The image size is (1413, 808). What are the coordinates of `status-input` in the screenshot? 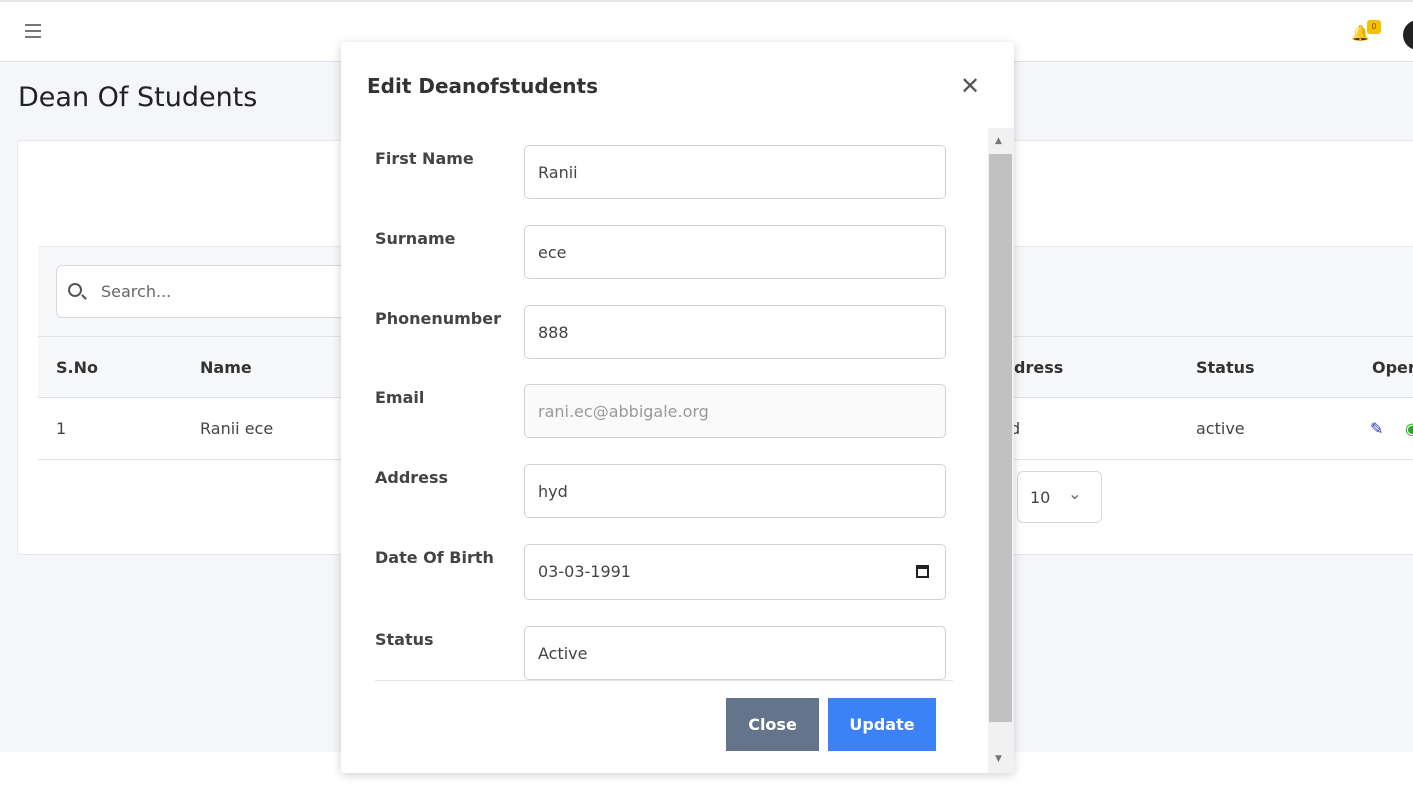 It's located at (735, 653).